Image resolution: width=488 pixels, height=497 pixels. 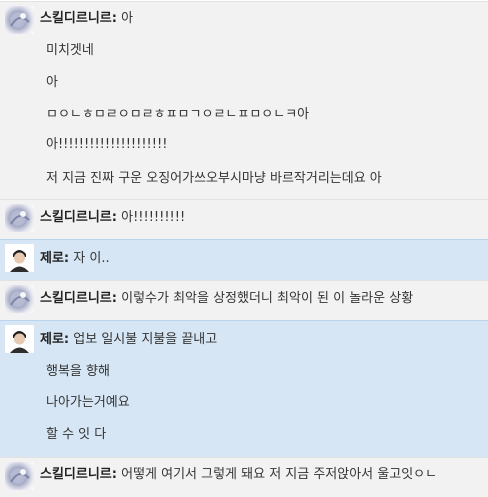 What do you see at coordinates (127, 18) in the screenshot?
I see `message-text: 아` at bounding box center [127, 18].